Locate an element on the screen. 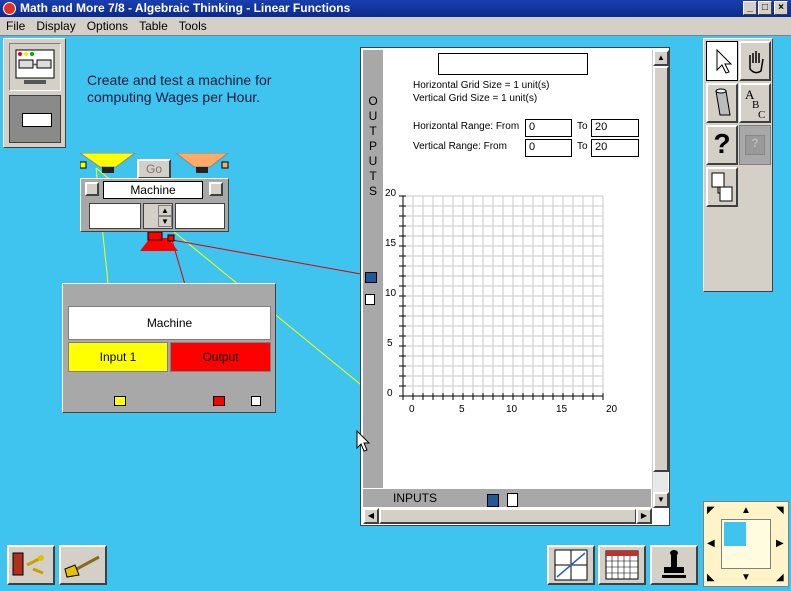 The image size is (791, 591). stepper-up-icon: ▲ is located at coordinates (165, 210).